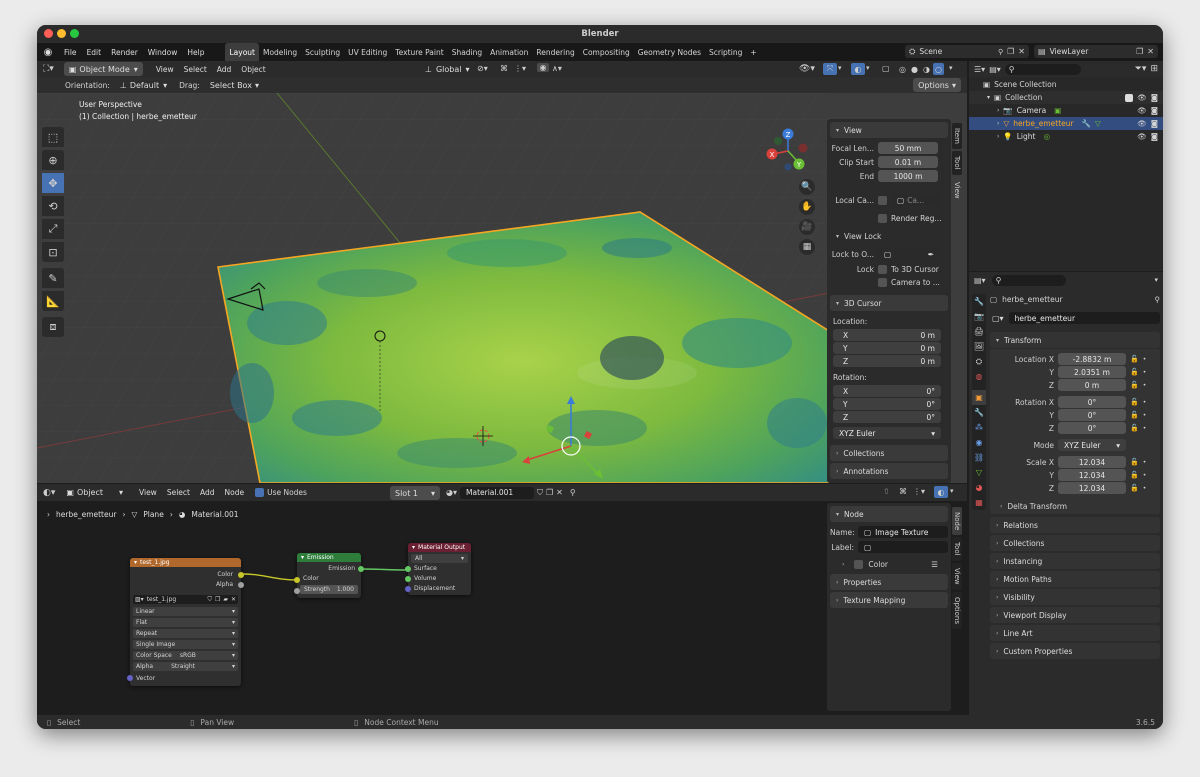 This screenshot has height=777, width=1200. What do you see at coordinates (253, 69) in the screenshot?
I see `viewport-menu-object: Object` at bounding box center [253, 69].